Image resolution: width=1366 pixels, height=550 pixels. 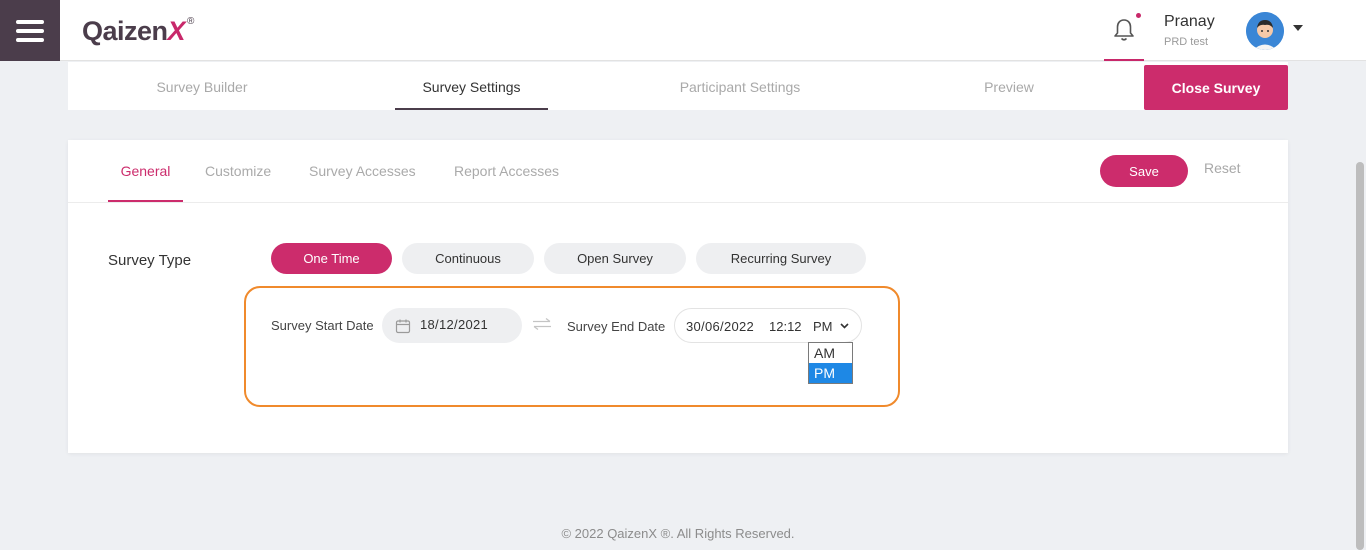 What do you see at coordinates (678, 533) in the screenshot?
I see `footer-copyright: © 2022 QaizenX ®. All Rights Reserved.` at bounding box center [678, 533].